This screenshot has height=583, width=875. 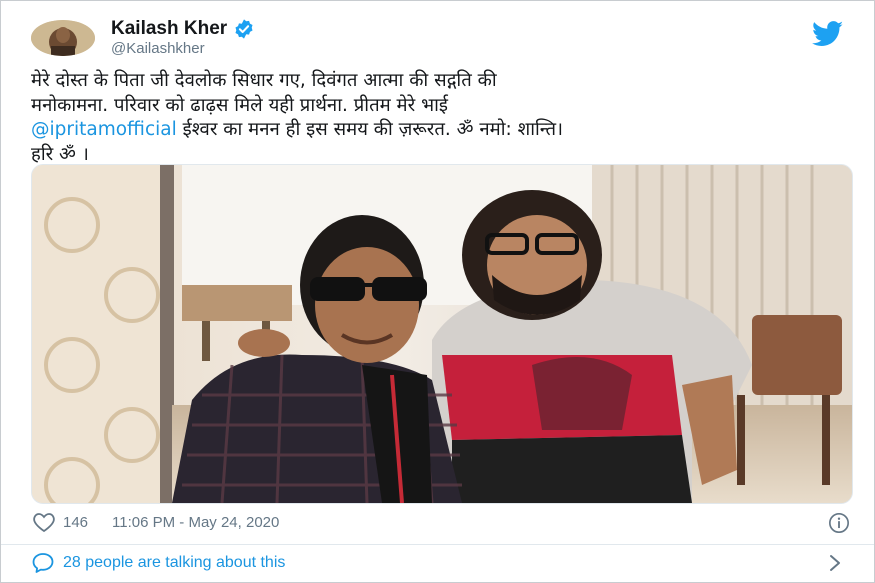 I want to click on divider, so click(x=437, y=544).